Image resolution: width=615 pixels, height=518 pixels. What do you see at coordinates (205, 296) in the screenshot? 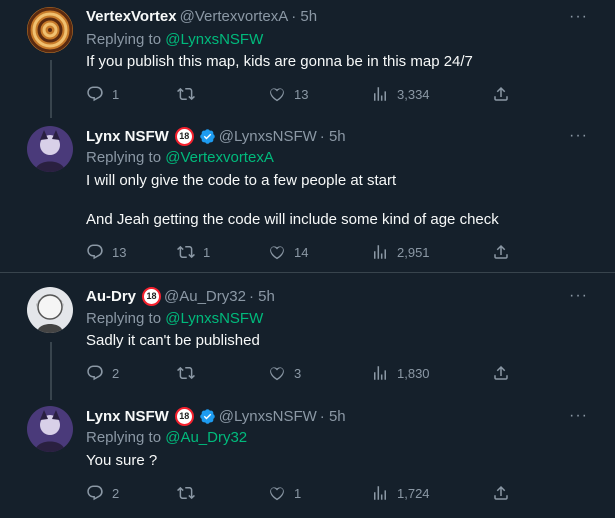
I see `user-handle: @Au_Dry32` at bounding box center [205, 296].